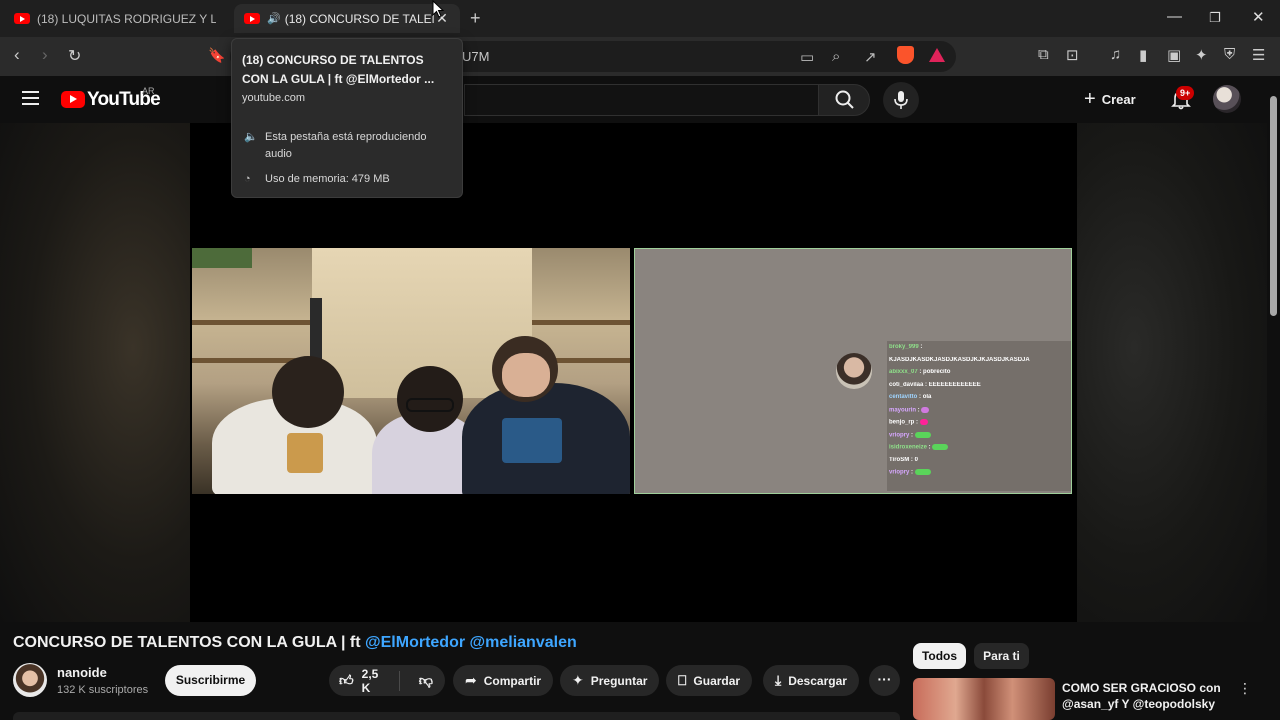 The image size is (1280, 720). Describe the element at coordinates (30, 98) in the screenshot. I see `hamburger-menu-icon` at that location.